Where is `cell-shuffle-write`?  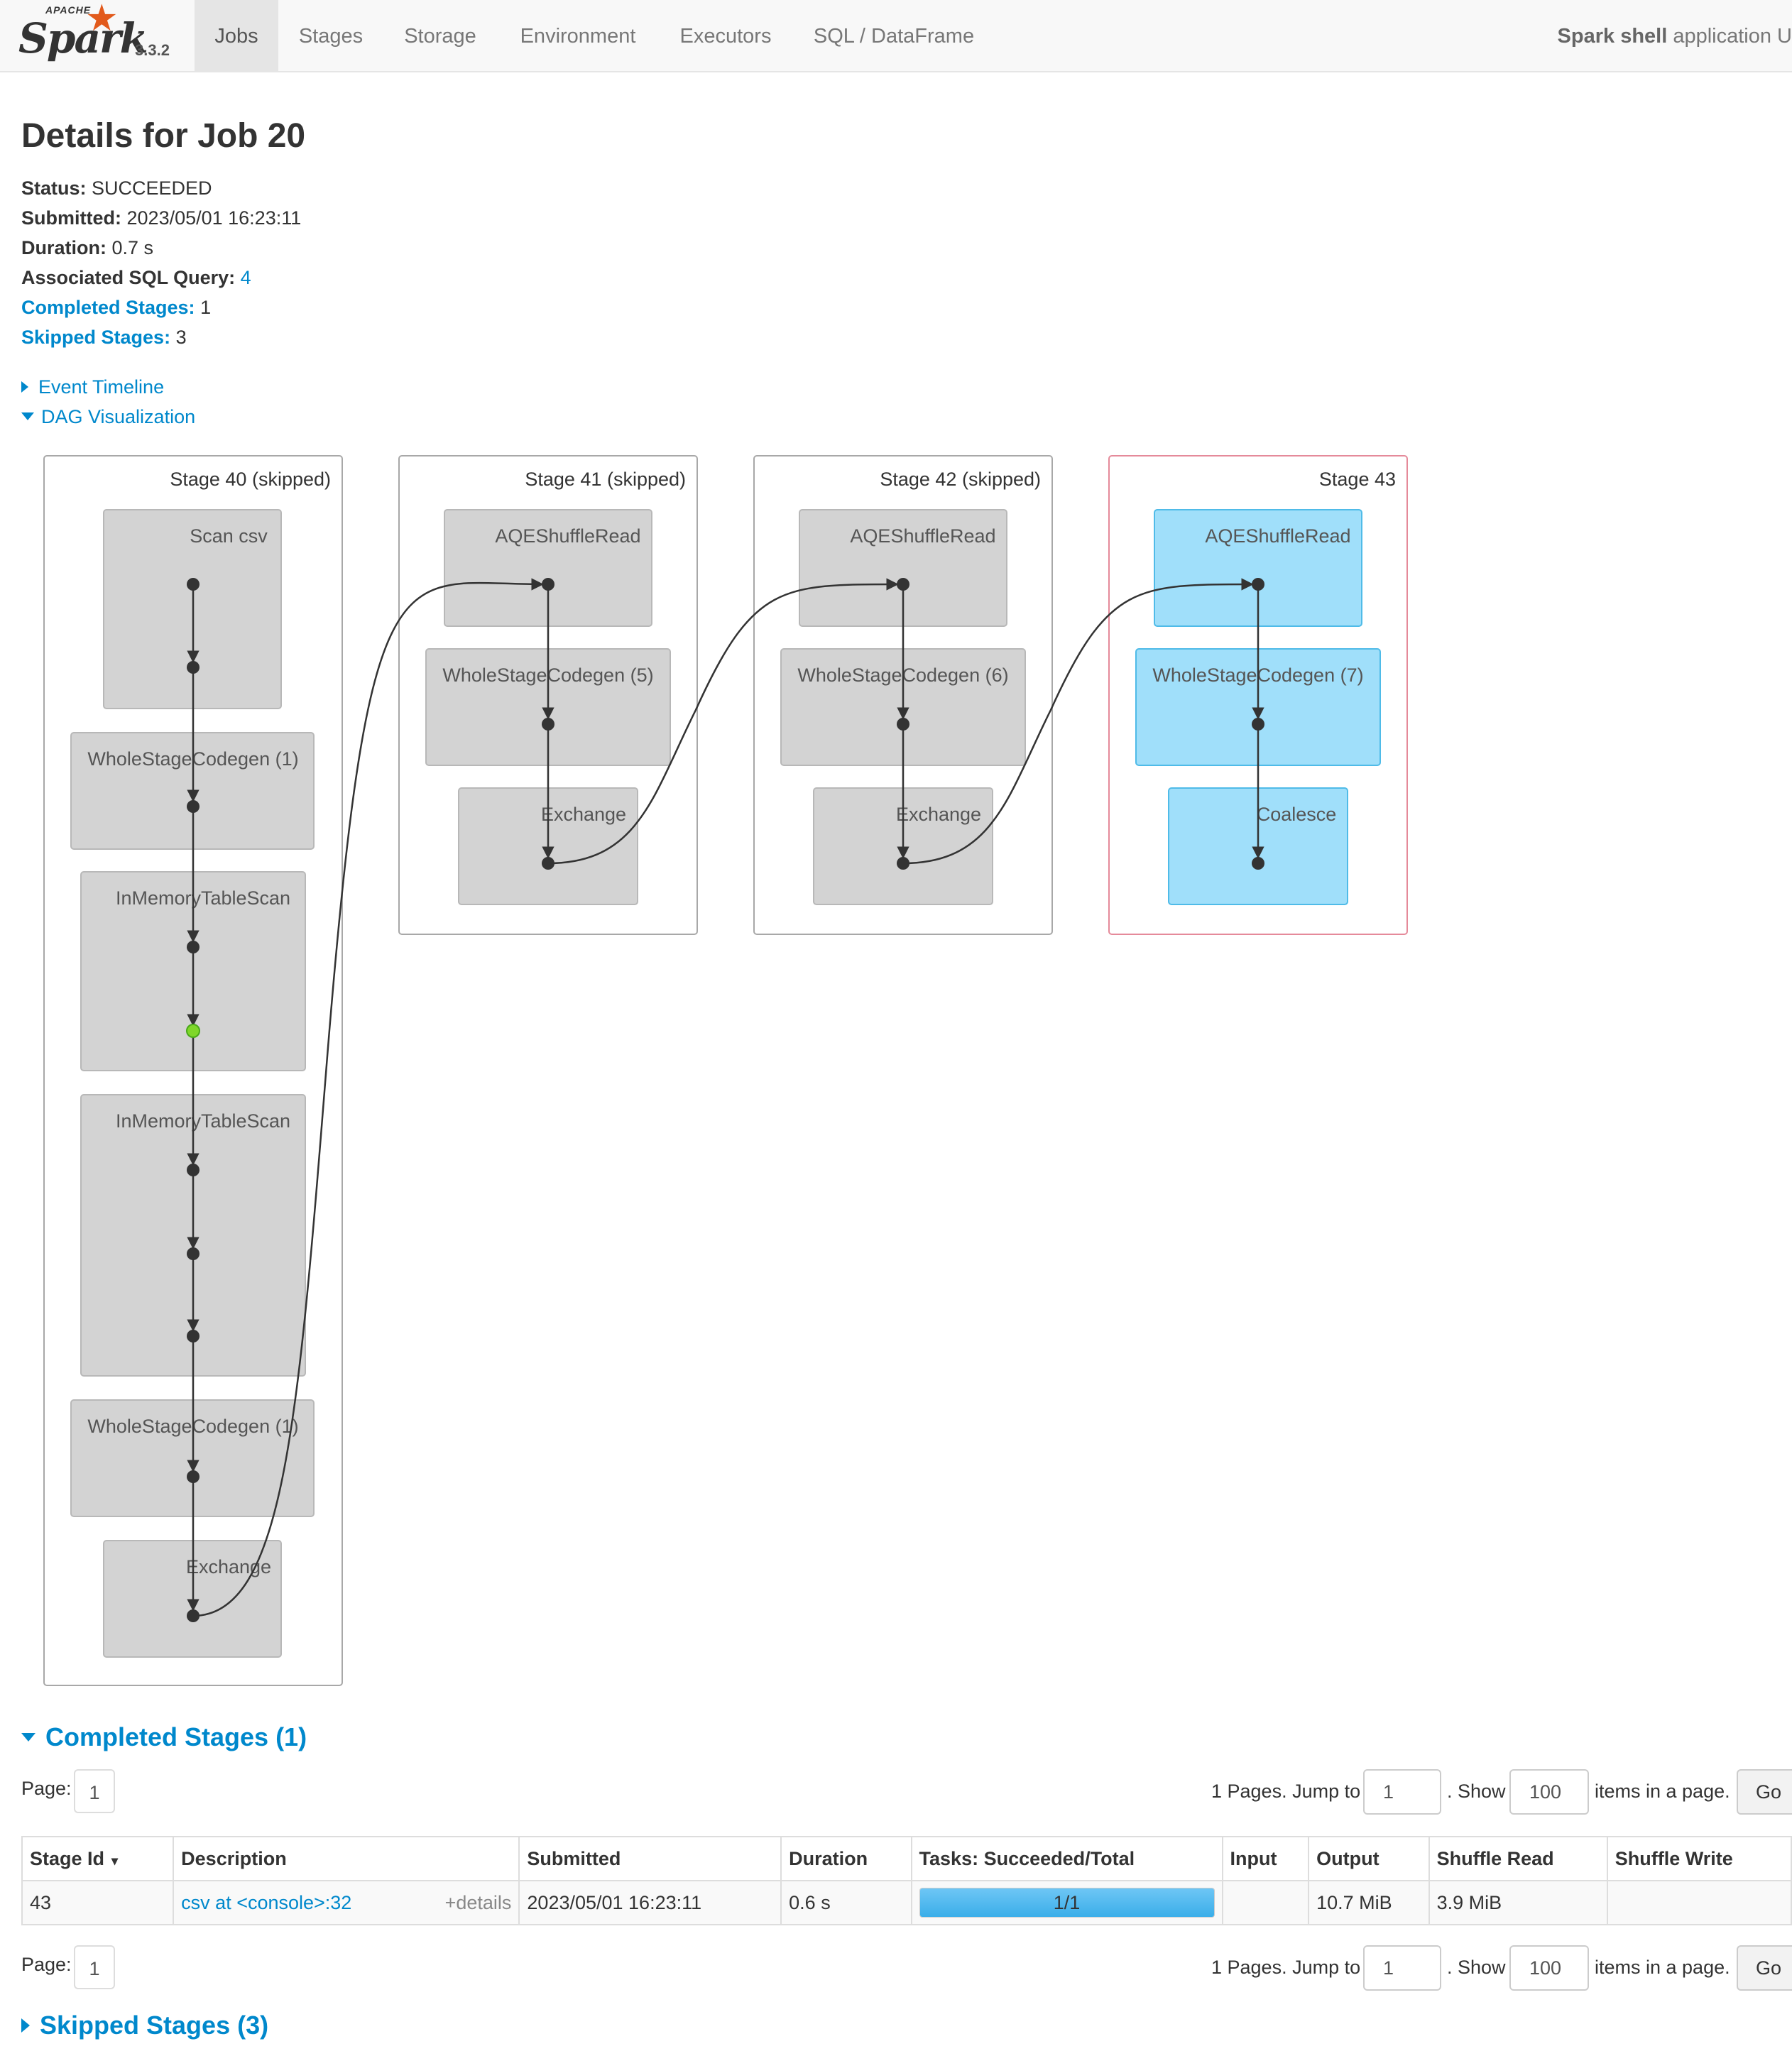
cell-shuffle-write is located at coordinates (1699, 1903).